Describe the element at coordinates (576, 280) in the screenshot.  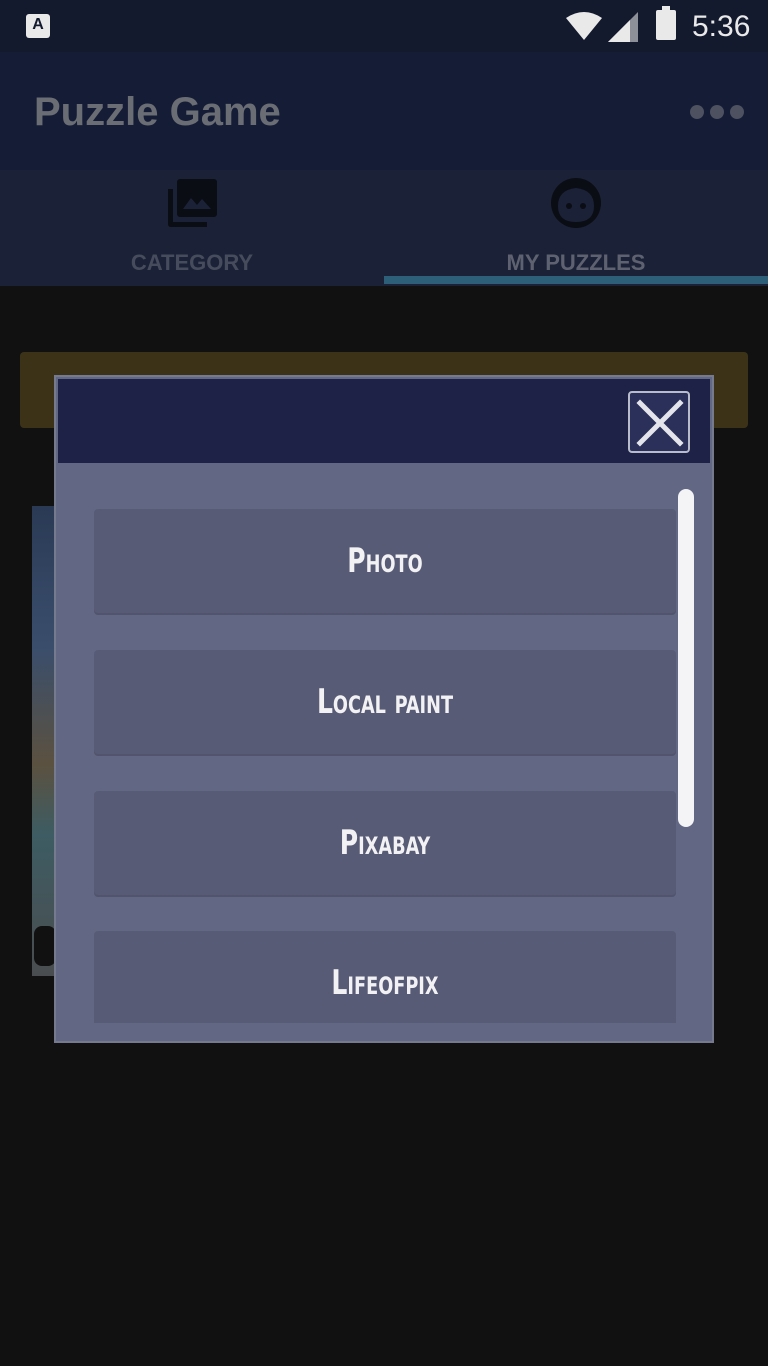
I see `tab-indicator` at that location.